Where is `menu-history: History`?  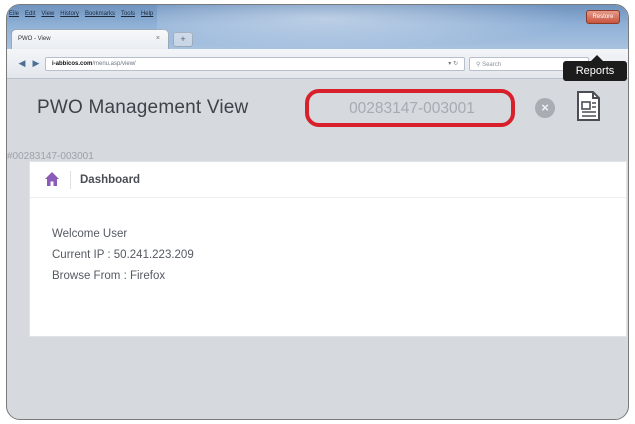
menu-history: History is located at coordinates (69, 17).